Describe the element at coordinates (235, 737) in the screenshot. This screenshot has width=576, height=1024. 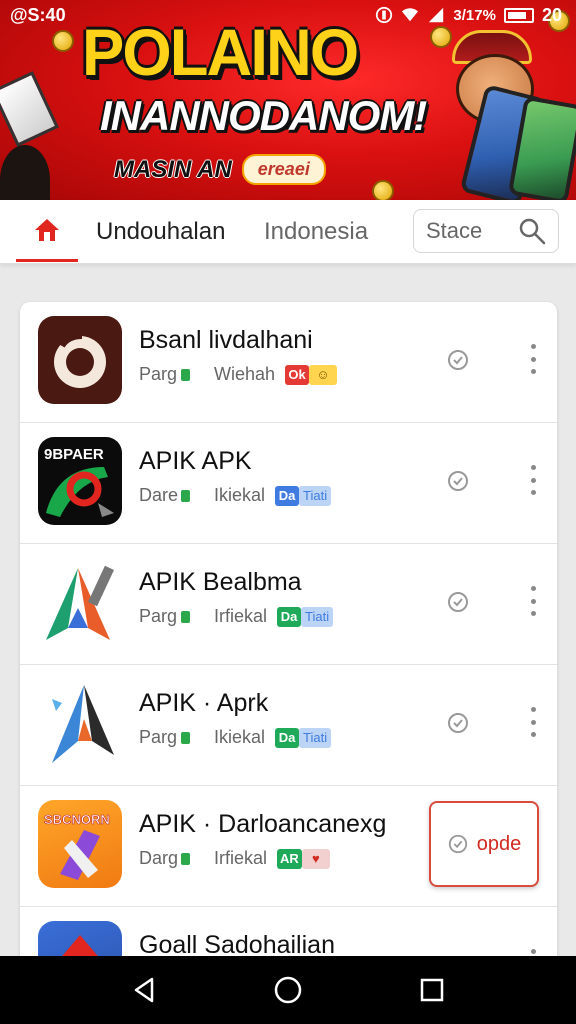
I see `app-meta: Parg Ikiekal Da Tiati` at that location.